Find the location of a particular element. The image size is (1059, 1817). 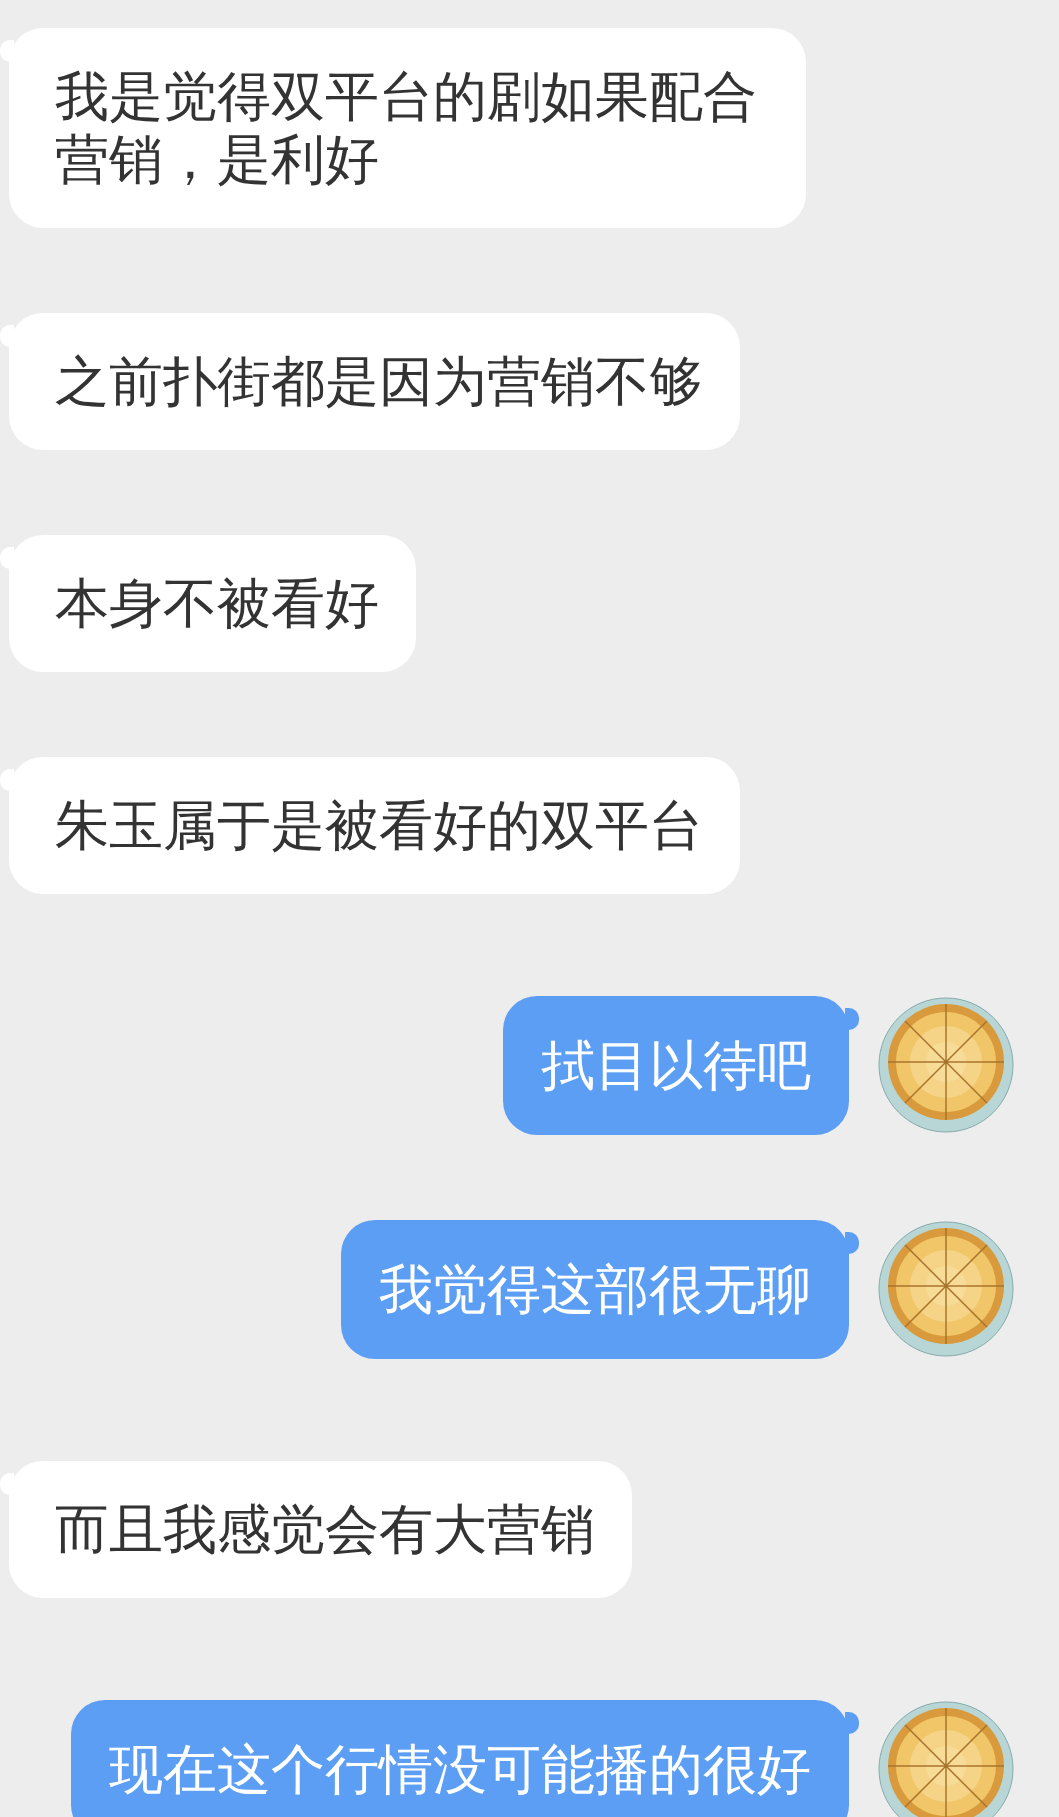

message-bubble: 而且我感觉会有大营销 is located at coordinates (320, 1529).